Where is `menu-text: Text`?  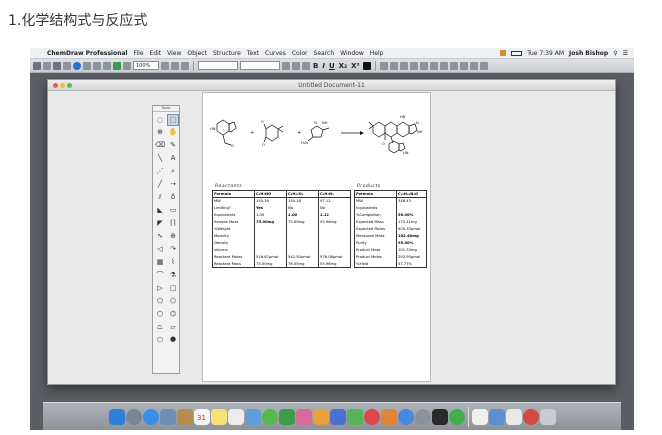 menu-text: Text is located at coordinates (253, 53).